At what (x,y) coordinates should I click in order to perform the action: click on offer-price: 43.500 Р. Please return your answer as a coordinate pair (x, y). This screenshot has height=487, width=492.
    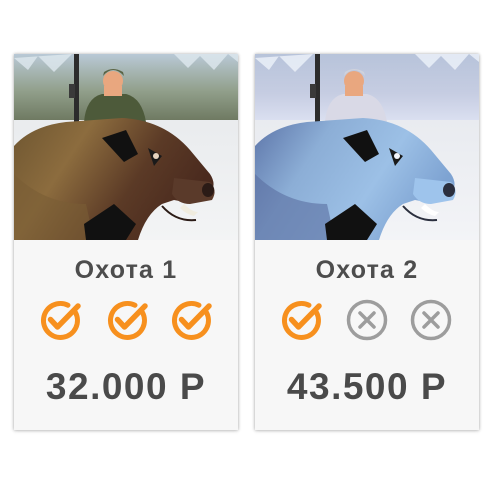
    Looking at the image, I should click on (367, 386).